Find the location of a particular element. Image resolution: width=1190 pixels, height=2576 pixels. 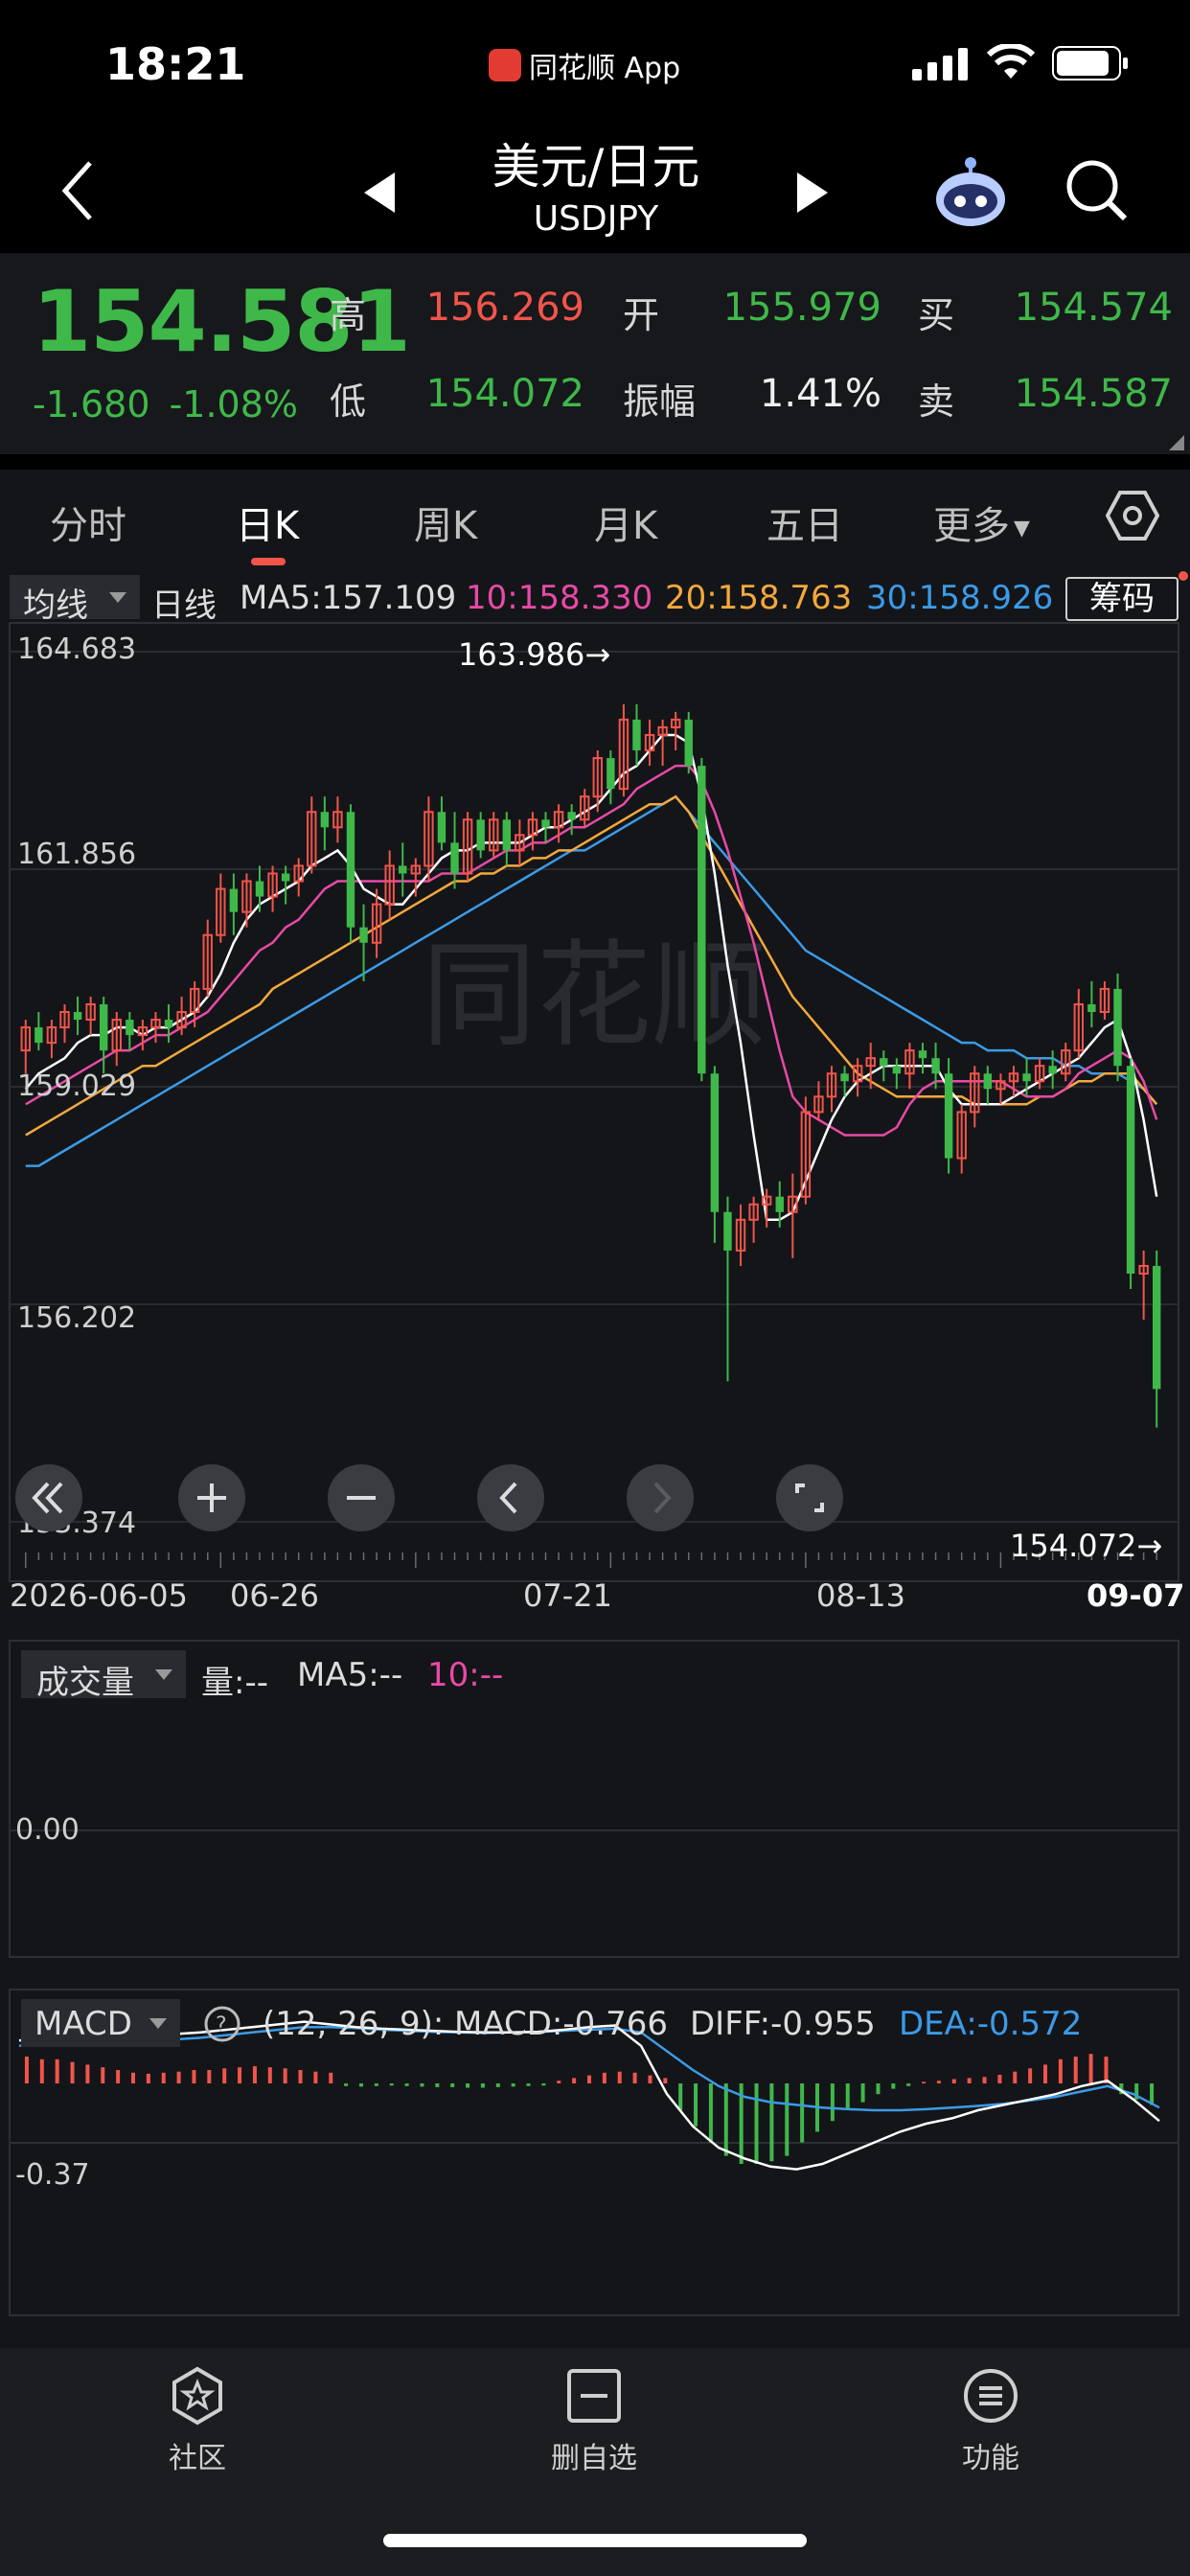

double-chevron-left-icon is located at coordinates (48, 1498).